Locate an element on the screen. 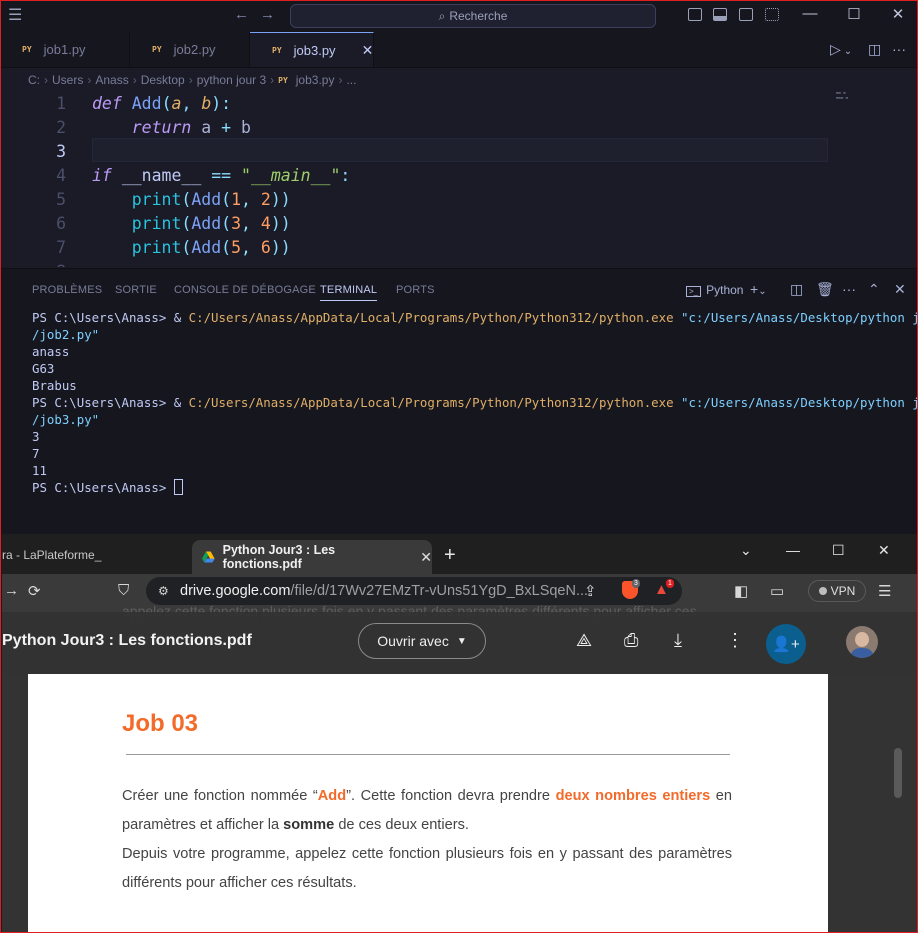 Image resolution: width=918 pixels, height=933 pixels. tab-terminal: TERMINAL is located at coordinates (349, 292).